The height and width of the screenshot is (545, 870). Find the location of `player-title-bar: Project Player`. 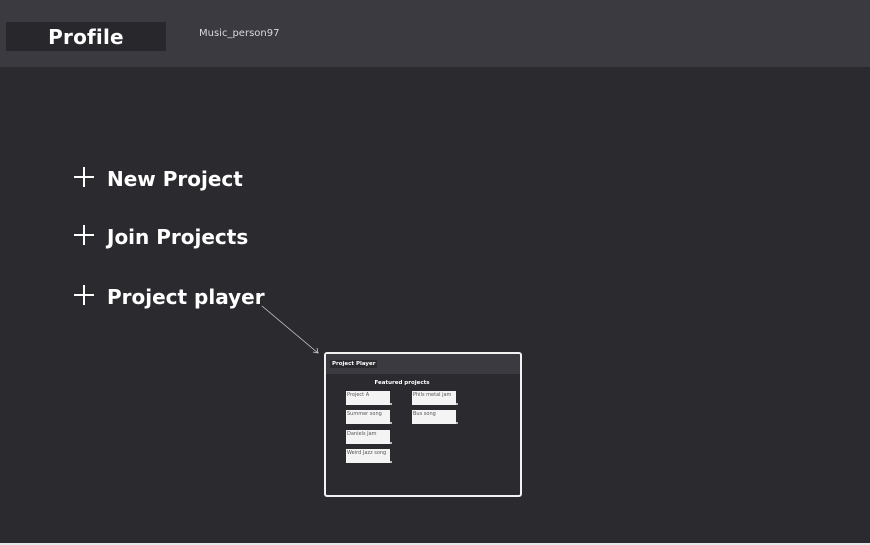

player-title-bar: Project Player is located at coordinates (423, 364).